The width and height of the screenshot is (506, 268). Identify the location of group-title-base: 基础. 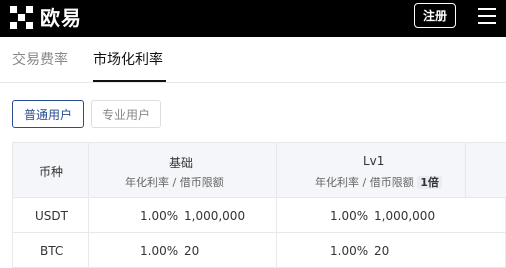
(181, 163).